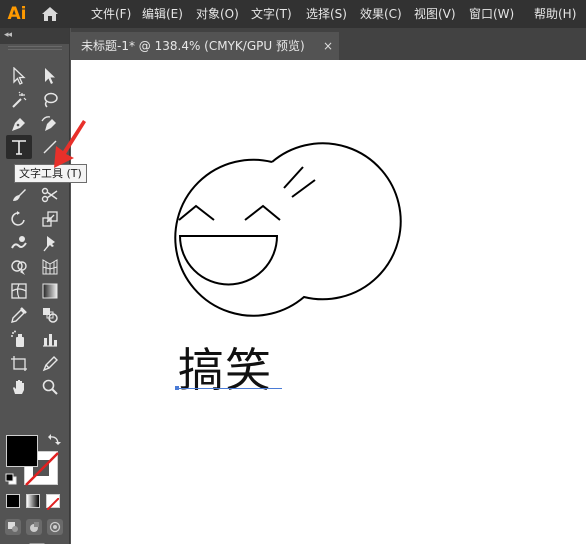 This screenshot has height=544, width=586. I want to click on home-button, so click(50, 14).